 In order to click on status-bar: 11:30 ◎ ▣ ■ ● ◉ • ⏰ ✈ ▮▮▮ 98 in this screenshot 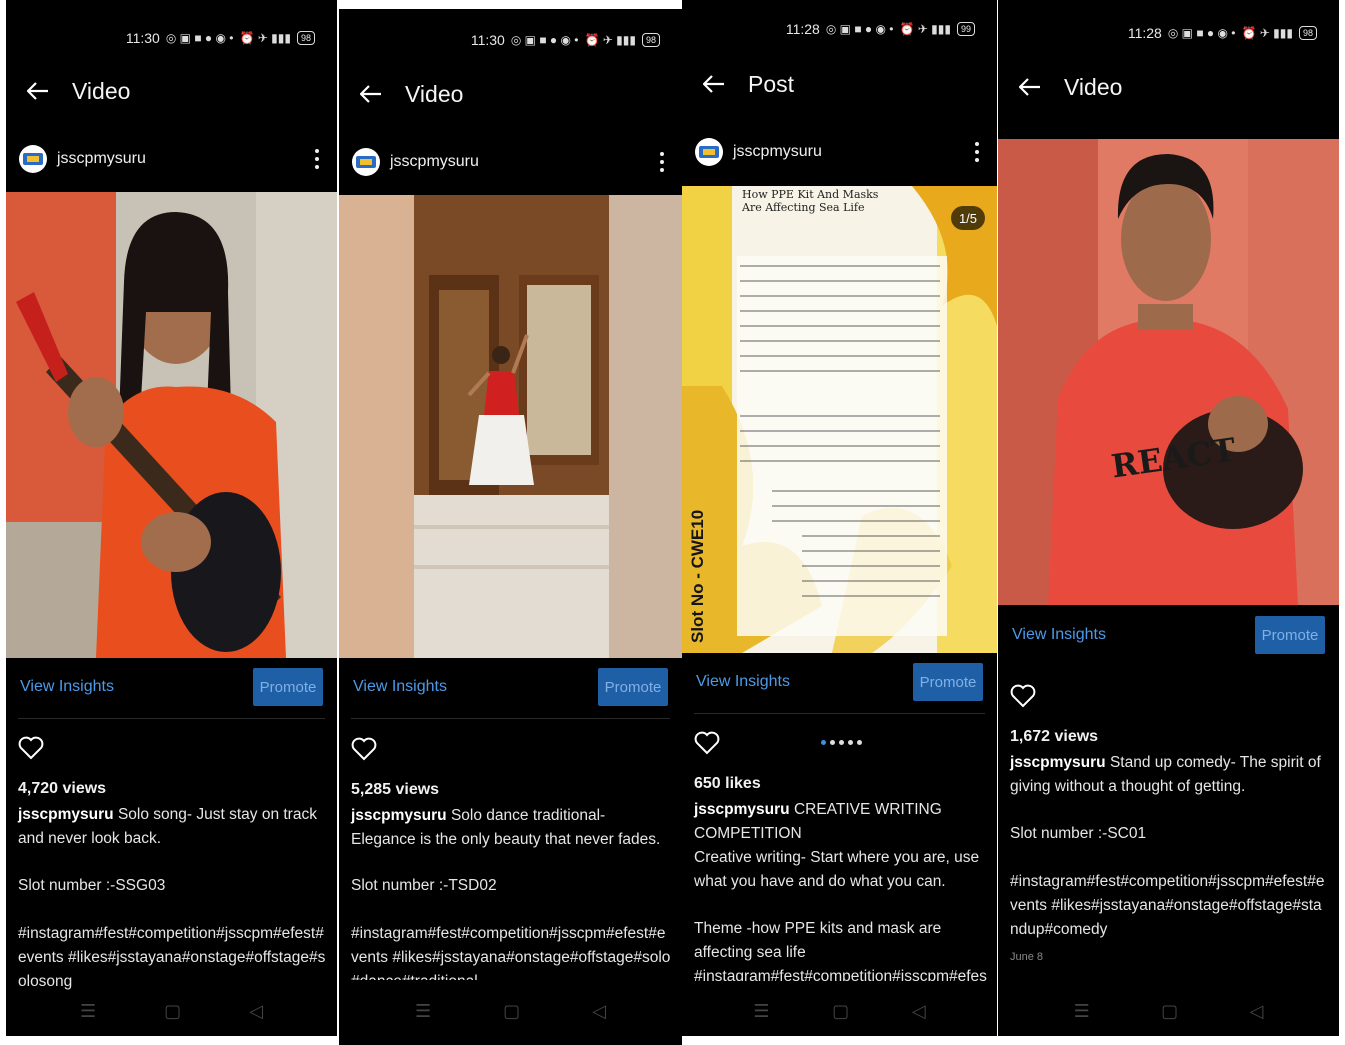, I will do `click(171, 38)`.